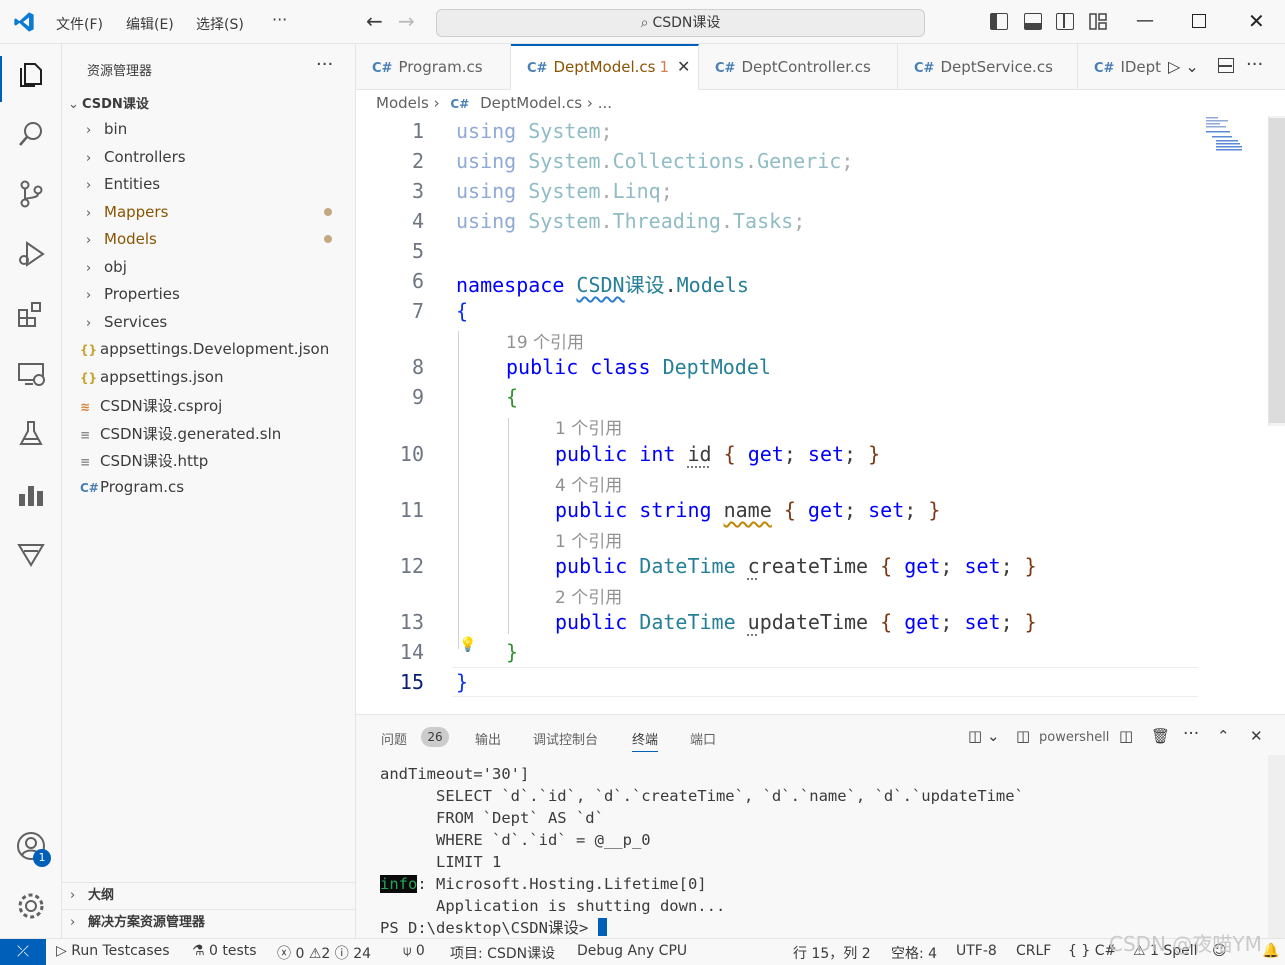 The image size is (1285, 965). What do you see at coordinates (1033, 21) in the screenshot?
I see `toggle-panel-icon` at bounding box center [1033, 21].